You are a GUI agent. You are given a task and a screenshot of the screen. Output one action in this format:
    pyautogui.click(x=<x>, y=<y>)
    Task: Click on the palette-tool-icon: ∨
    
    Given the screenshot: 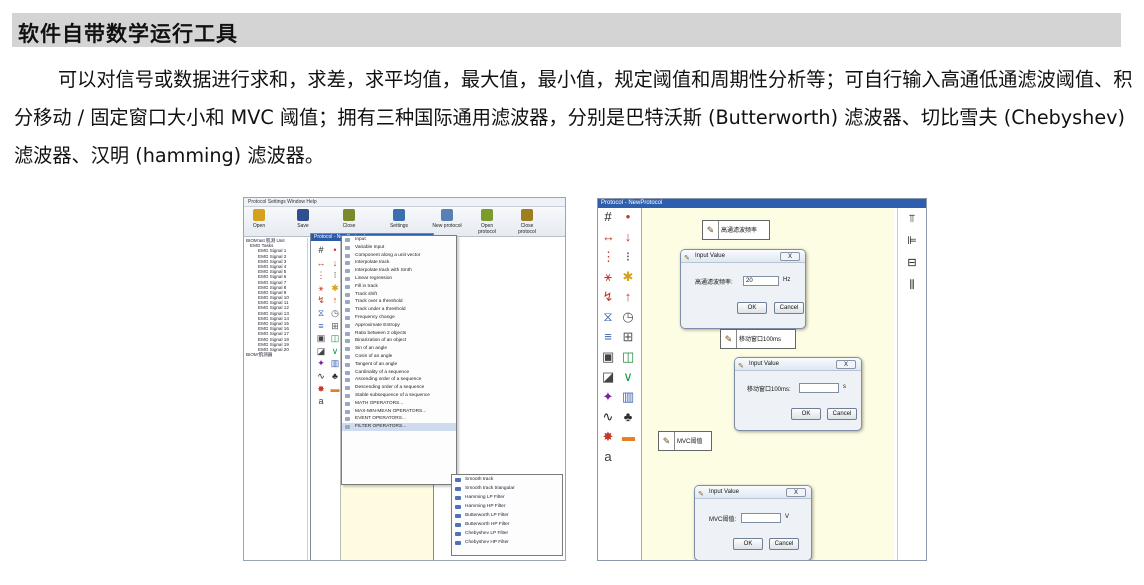 What is the action you would take?
    pyautogui.click(x=628, y=376)
    